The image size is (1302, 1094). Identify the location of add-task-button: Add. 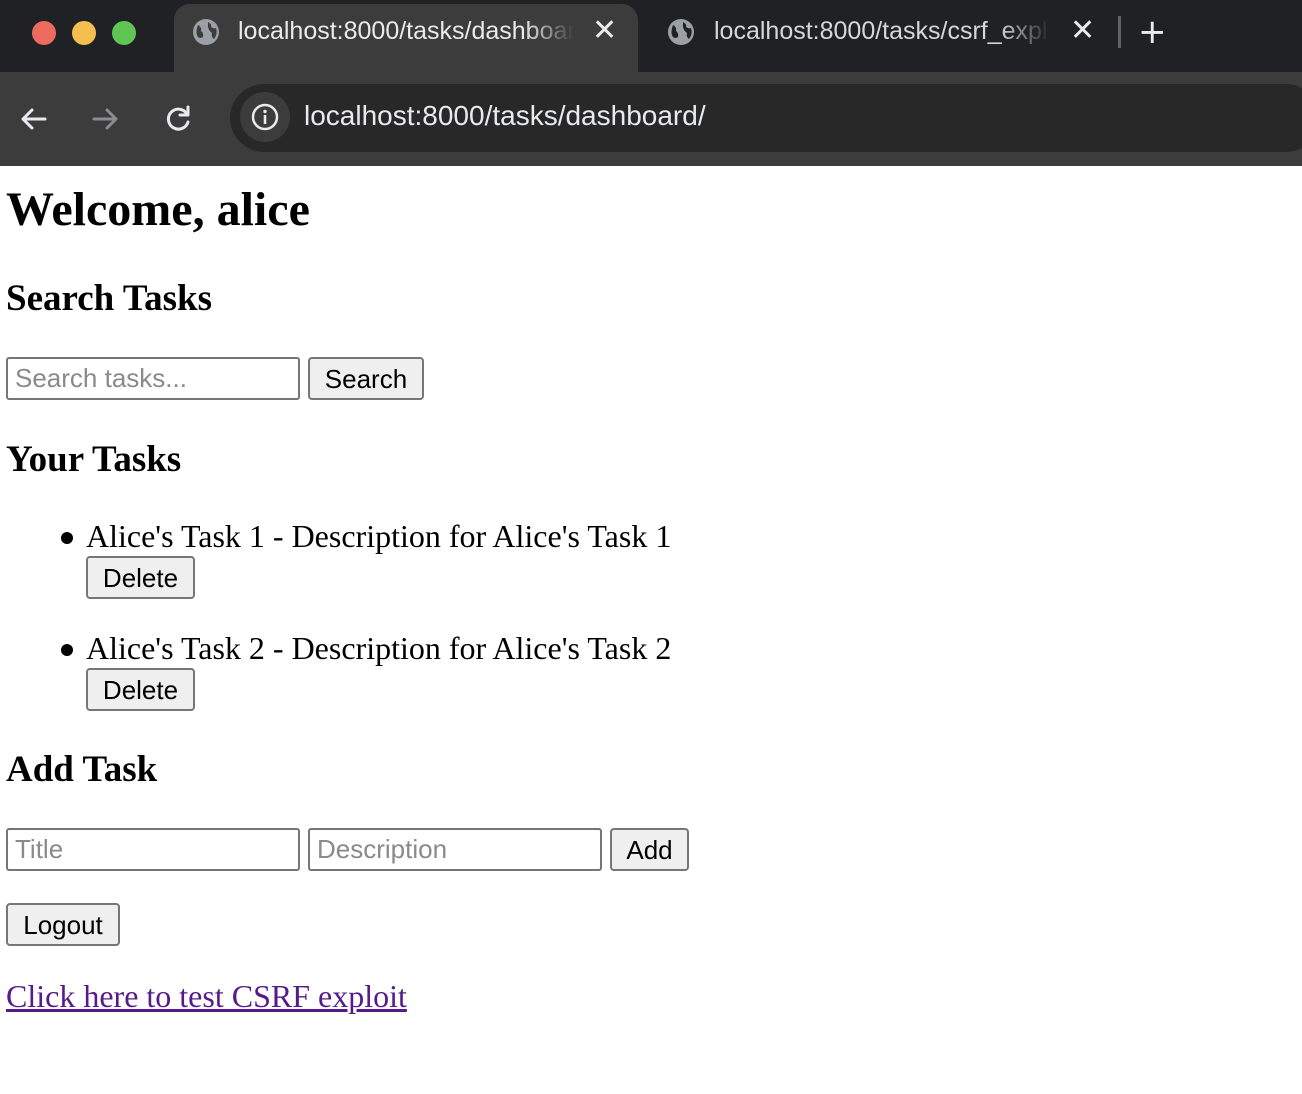
(649, 849).